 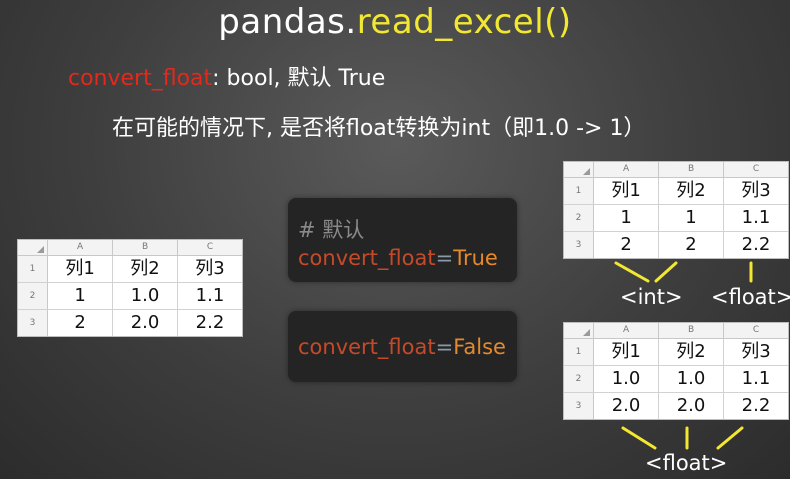 What do you see at coordinates (686, 463) in the screenshot?
I see `label-float-bottom: <float>` at bounding box center [686, 463].